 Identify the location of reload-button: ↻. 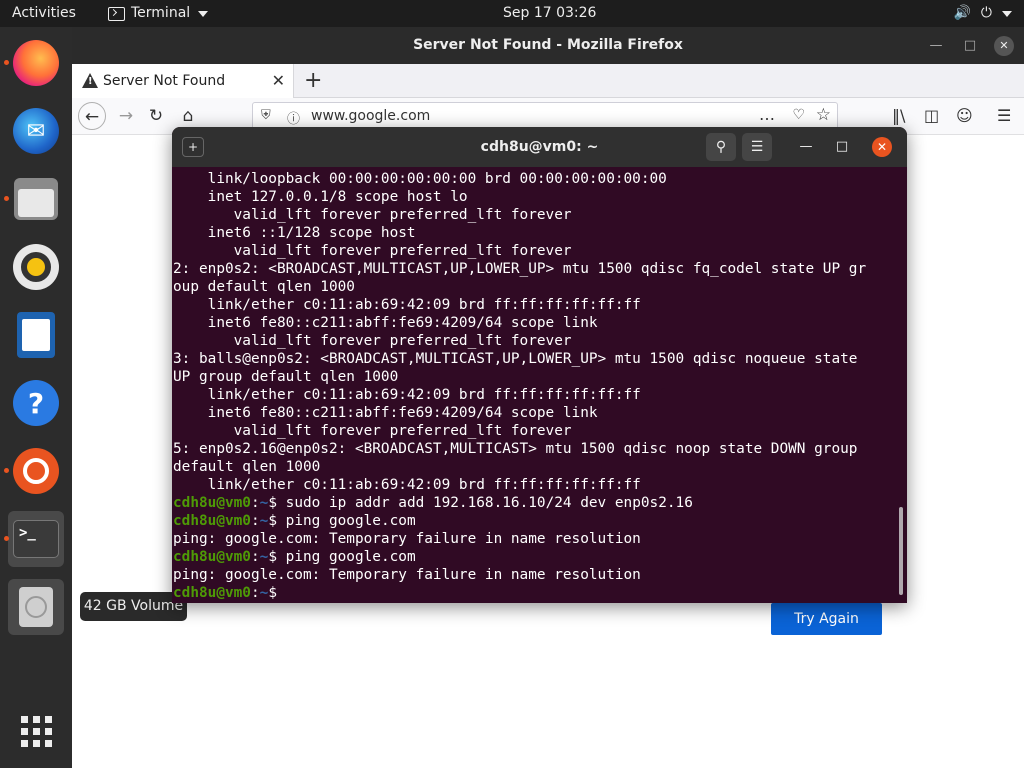
(156, 116).